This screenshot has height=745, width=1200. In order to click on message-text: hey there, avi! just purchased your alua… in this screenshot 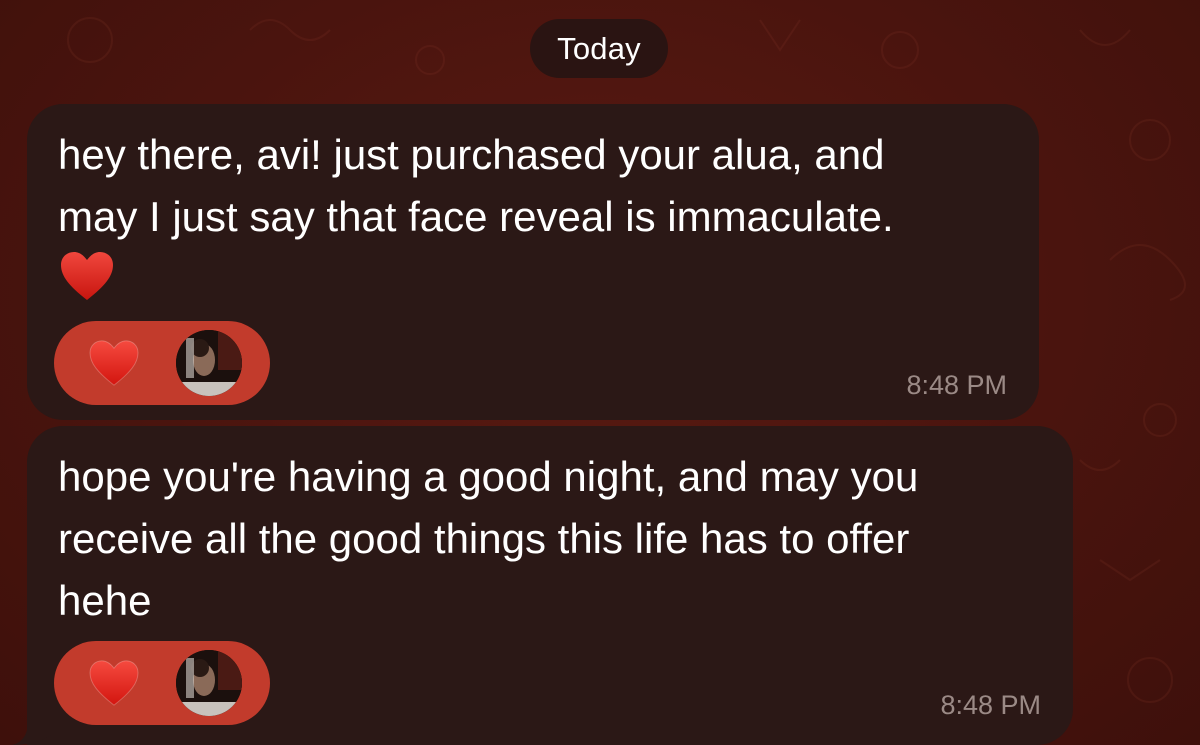, I will do `click(476, 185)`.